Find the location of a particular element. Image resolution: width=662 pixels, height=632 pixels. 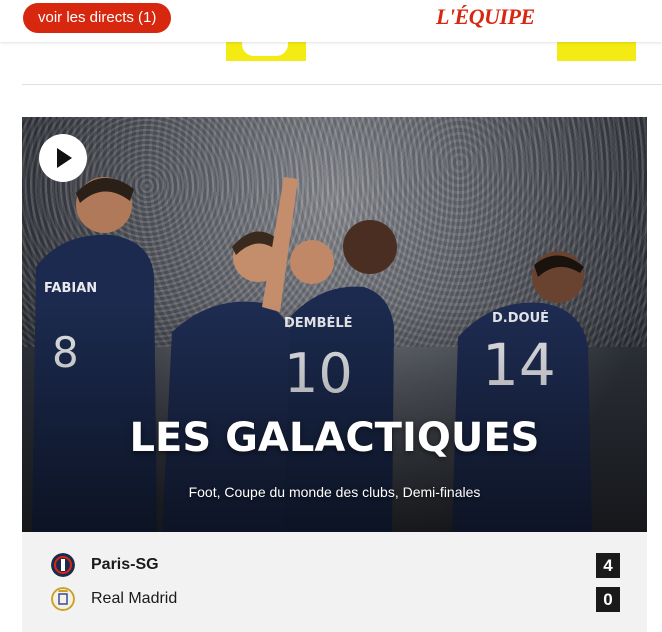

score-home: 4 is located at coordinates (608, 565).